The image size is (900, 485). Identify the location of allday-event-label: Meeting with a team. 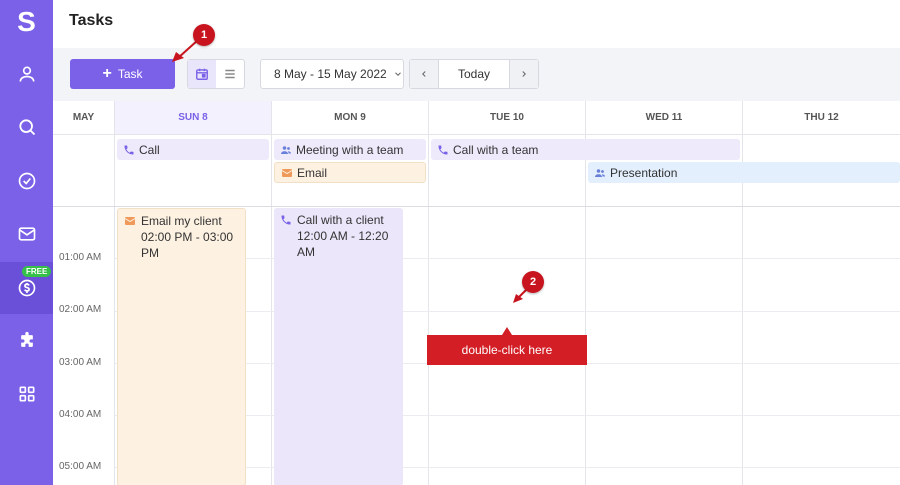
(350, 149).